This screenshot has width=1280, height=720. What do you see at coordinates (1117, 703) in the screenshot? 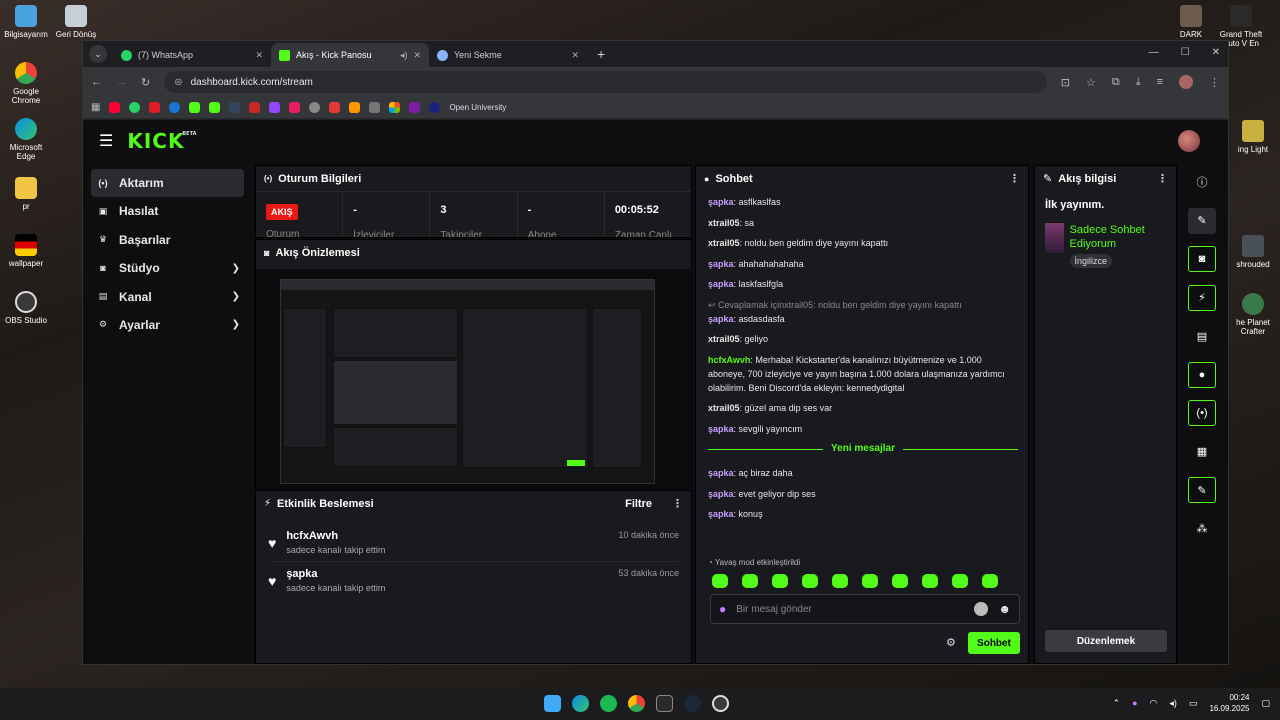
I see `chevron-up-icon: ⌃` at bounding box center [1117, 703].